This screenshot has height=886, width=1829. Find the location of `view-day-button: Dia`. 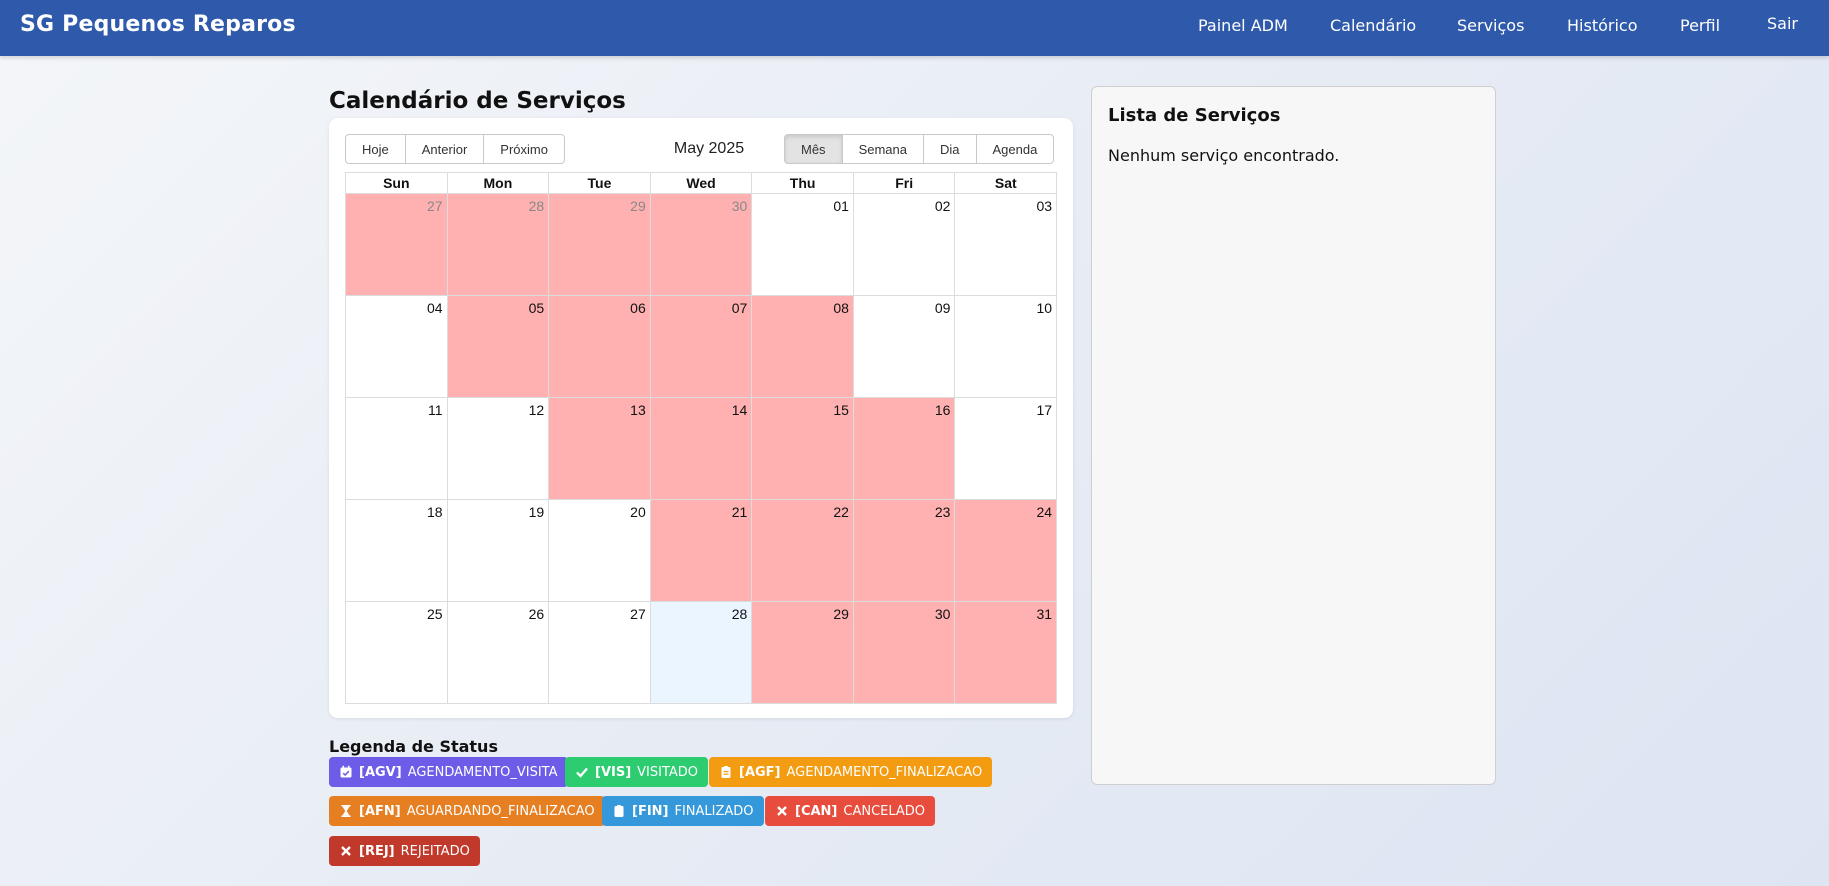

view-day-button: Dia is located at coordinates (949, 149).